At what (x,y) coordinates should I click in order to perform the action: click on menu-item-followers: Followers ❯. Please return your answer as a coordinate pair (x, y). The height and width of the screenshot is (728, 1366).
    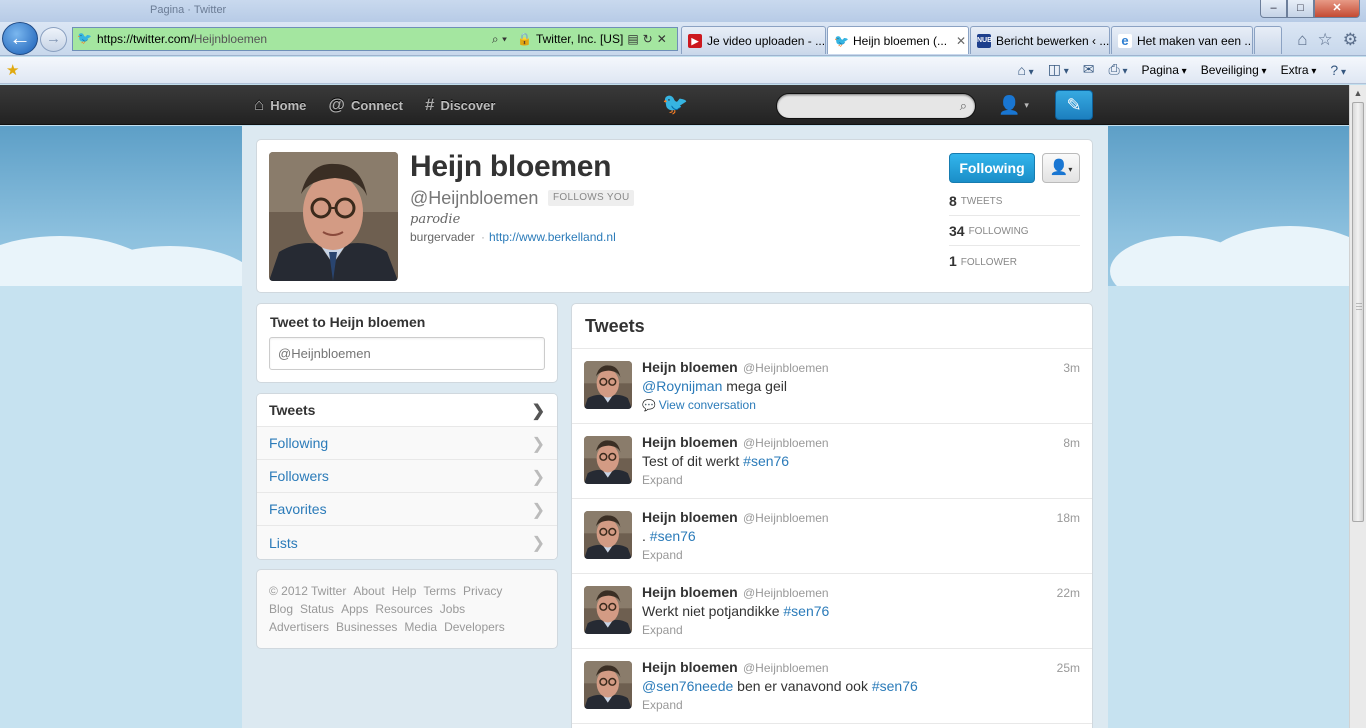
    Looking at the image, I should click on (407, 476).